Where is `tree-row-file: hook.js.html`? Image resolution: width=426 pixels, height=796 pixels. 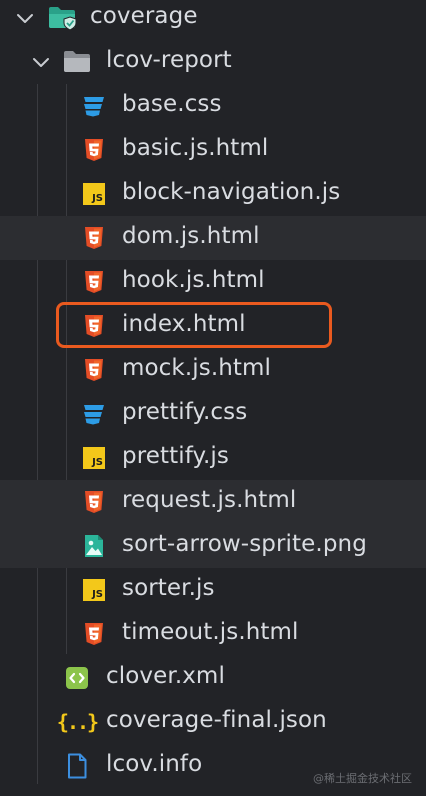
tree-row-file: hook.js.html is located at coordinates (213, 282).